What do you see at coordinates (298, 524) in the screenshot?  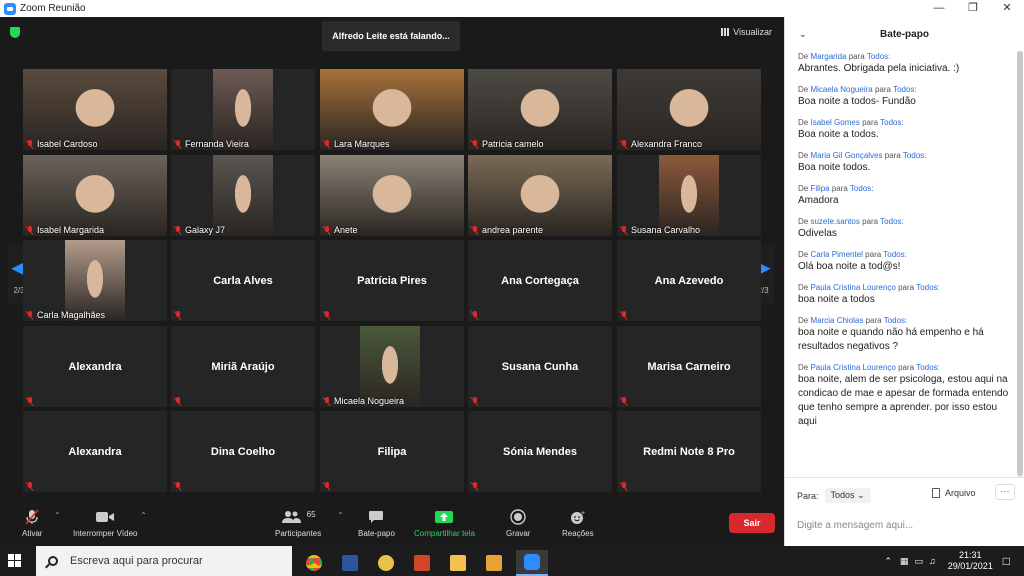 I see `participants-button: 65 Participantes` at bounding box center [298, 524].